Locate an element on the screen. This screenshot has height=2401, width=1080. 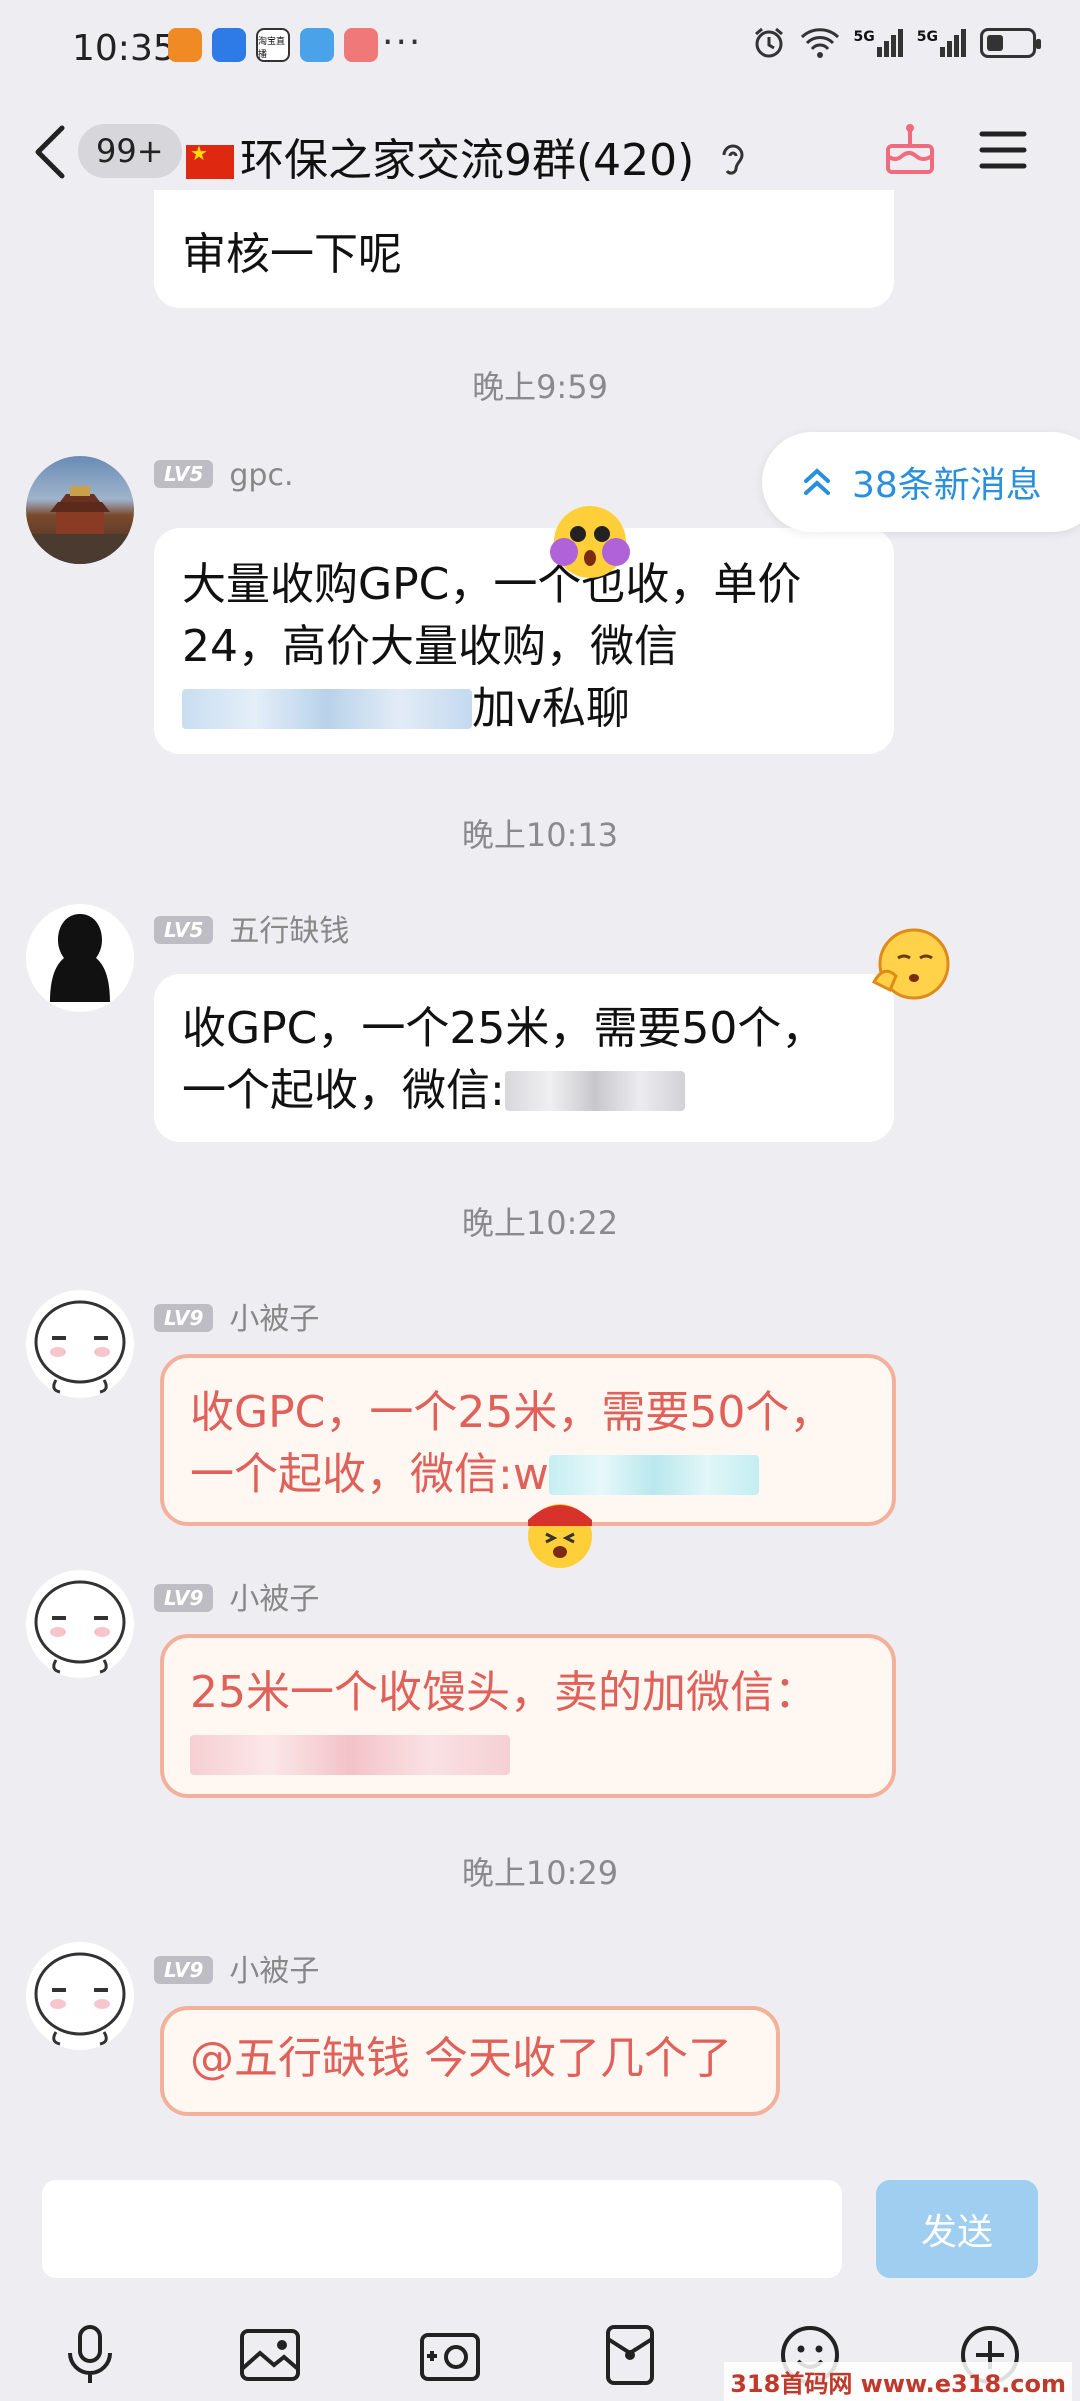
battery-icon is located at coordinates (1010, 43).